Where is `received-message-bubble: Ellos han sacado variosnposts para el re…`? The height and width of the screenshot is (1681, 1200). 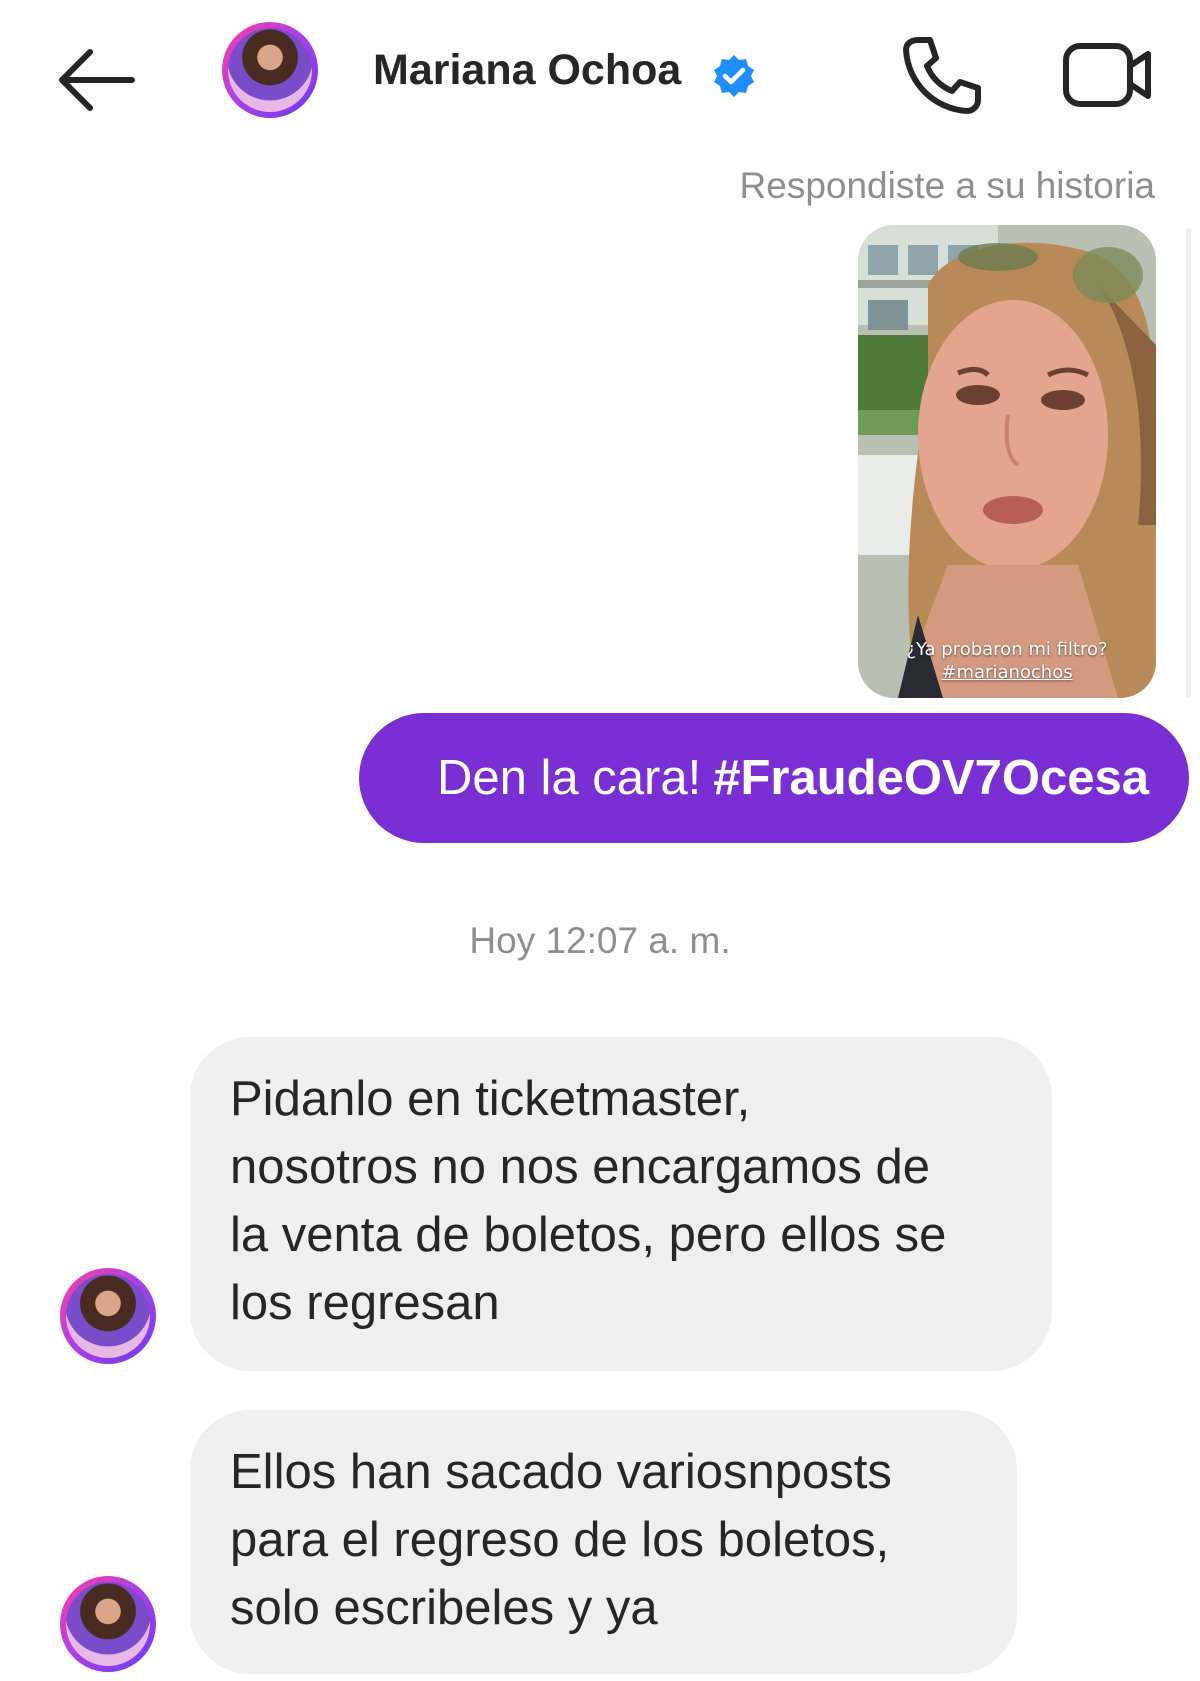 received-message-bubble: Ellos han sacado variosnposts para el re… is located at coordinates (603, 1542).